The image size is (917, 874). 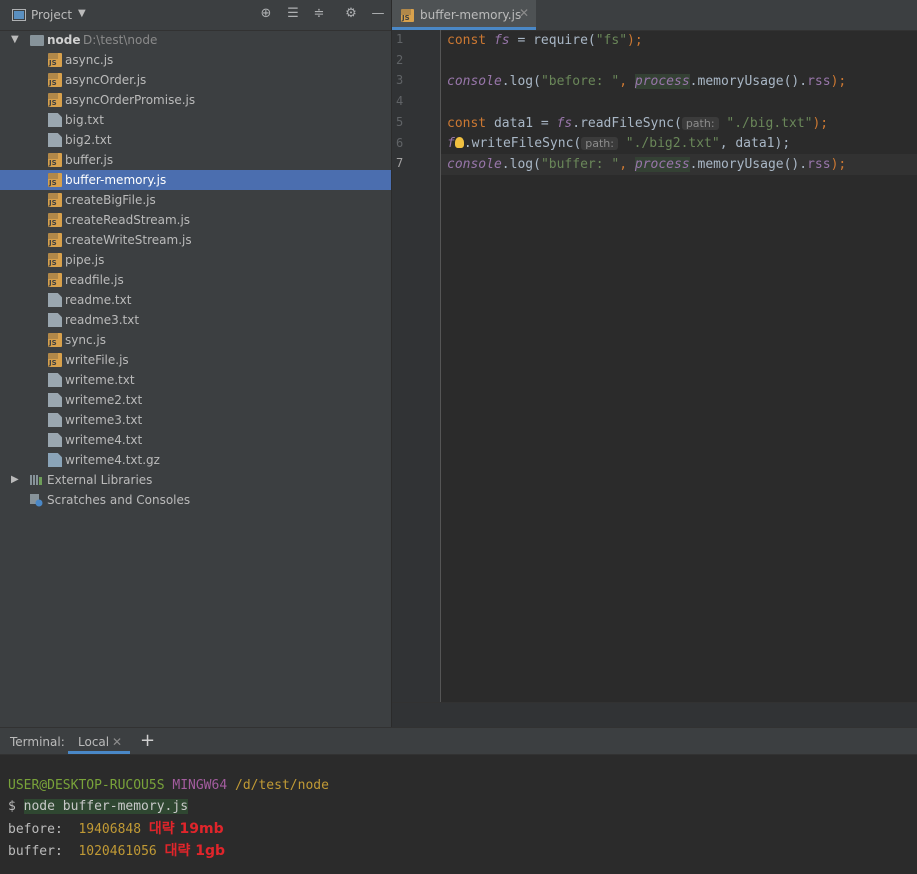 What do you see at coordinates (400, 59) in the screenshot?
I see `line-number: 2` at bounding box center [400, 59].